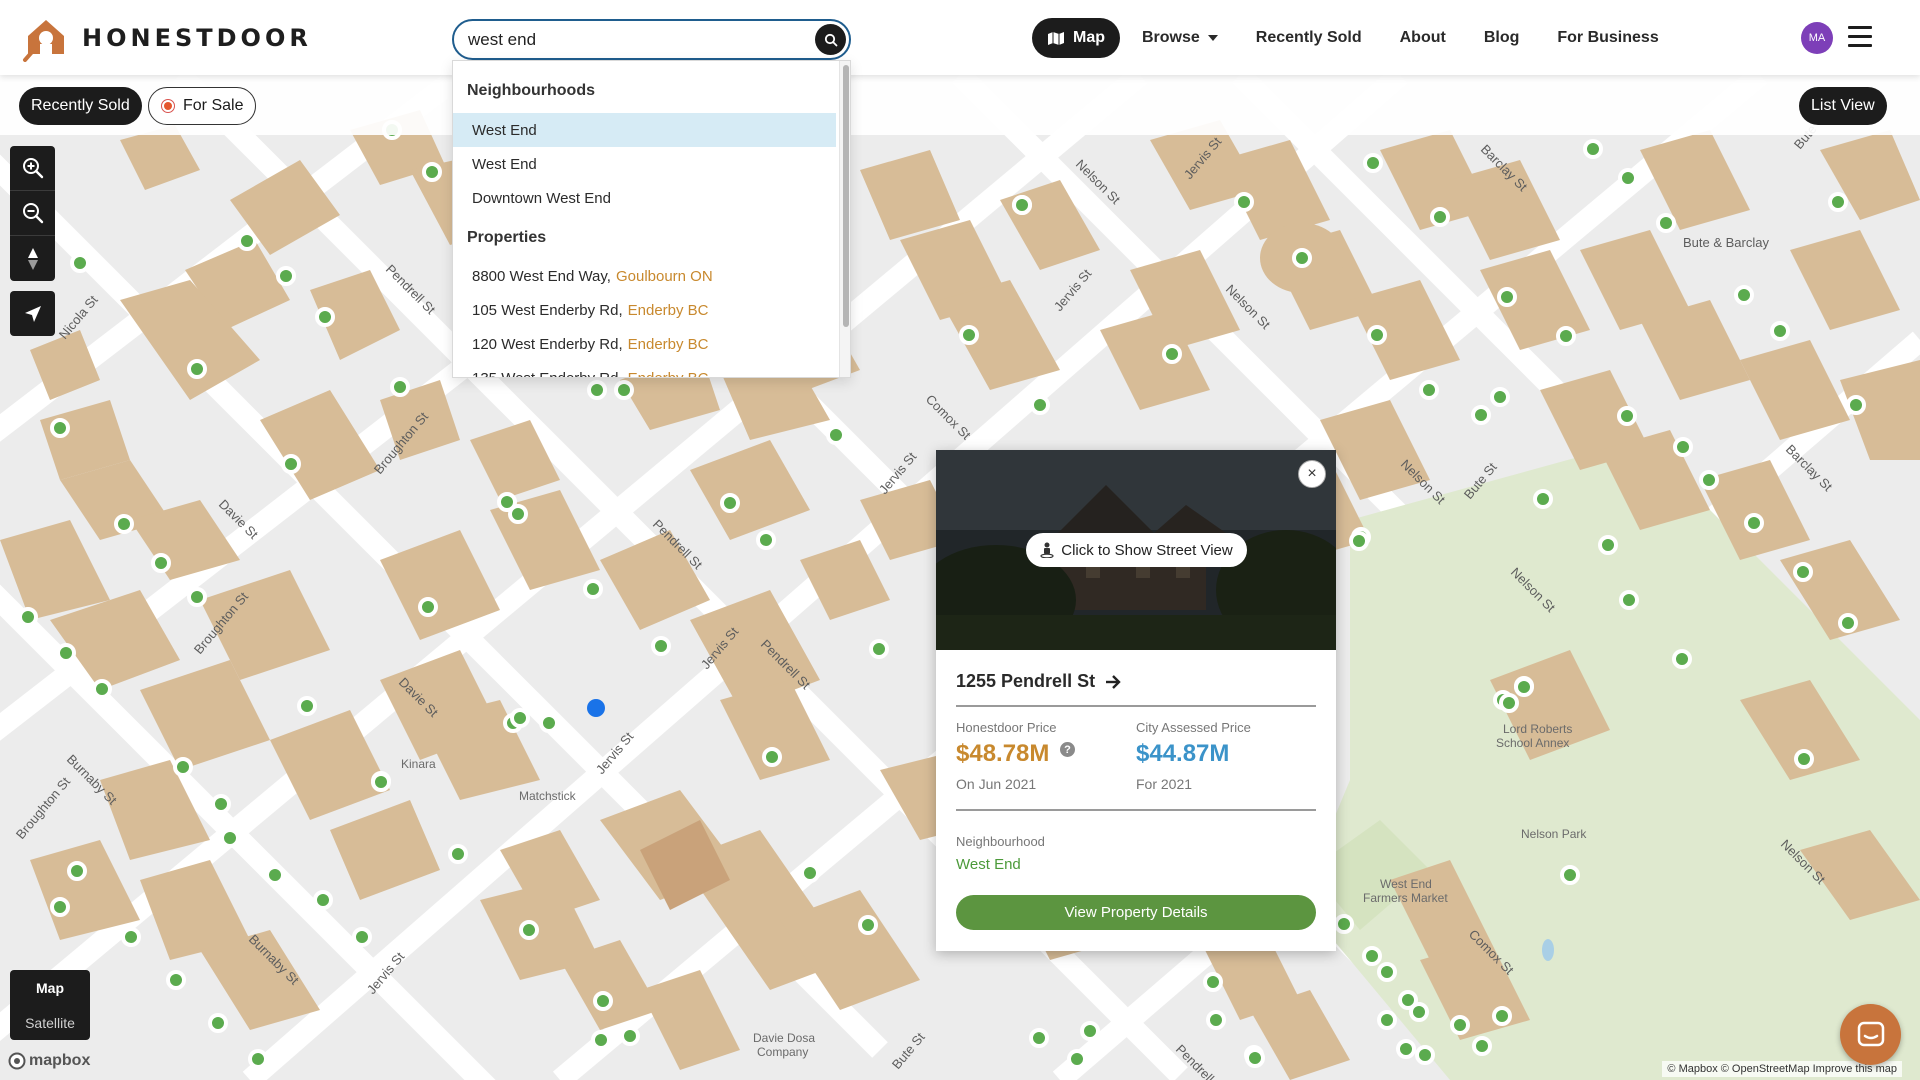  What do you see at coordinates (541, 198) in the screenshot?
I see `suggestion-label: Downtown West End` at bounding box center [541, 198].